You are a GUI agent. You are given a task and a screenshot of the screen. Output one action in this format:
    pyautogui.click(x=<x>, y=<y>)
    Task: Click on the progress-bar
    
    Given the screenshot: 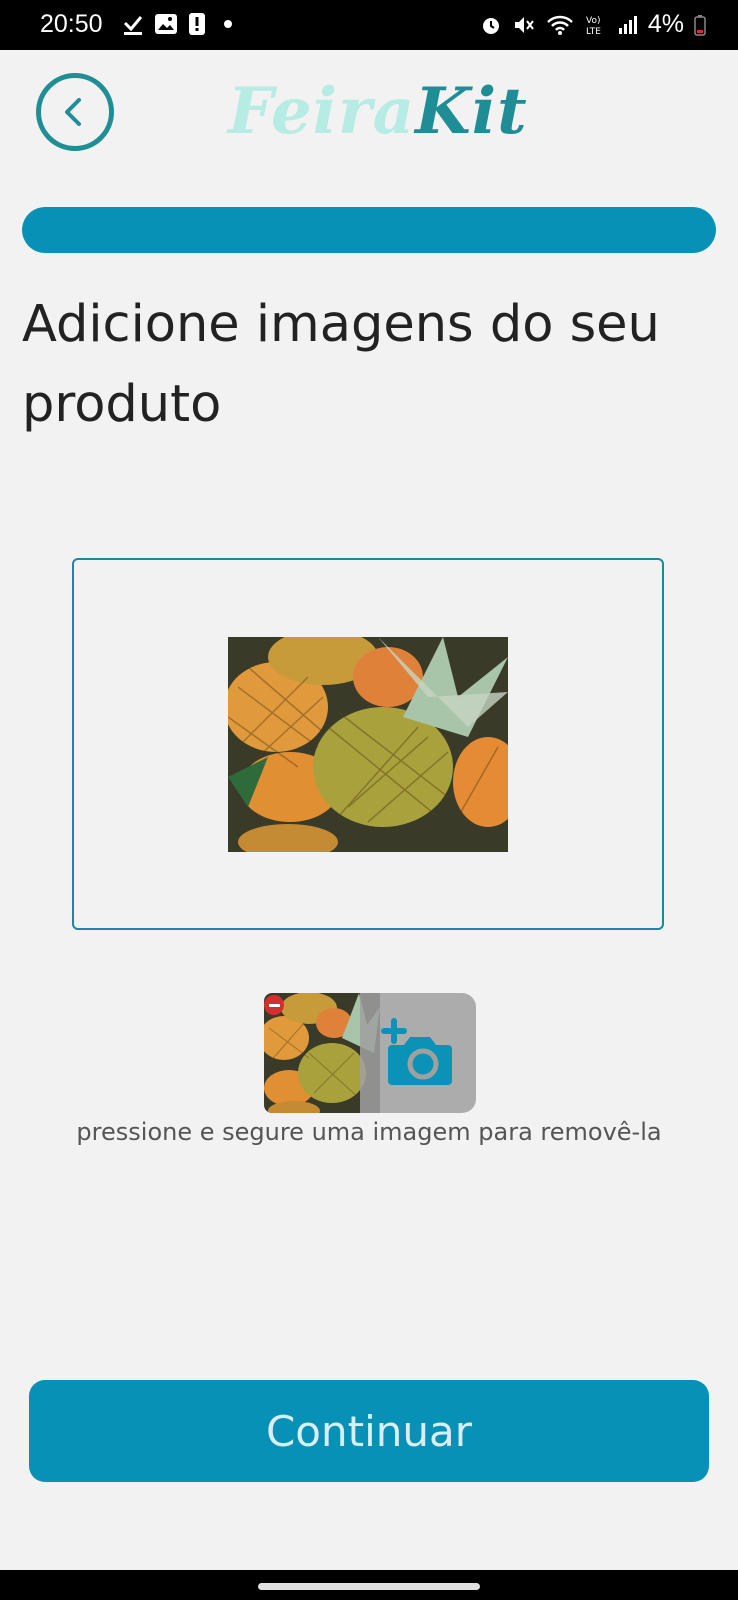 What is the action you would take?
    pyautogui.click(x=369, y=230)
    